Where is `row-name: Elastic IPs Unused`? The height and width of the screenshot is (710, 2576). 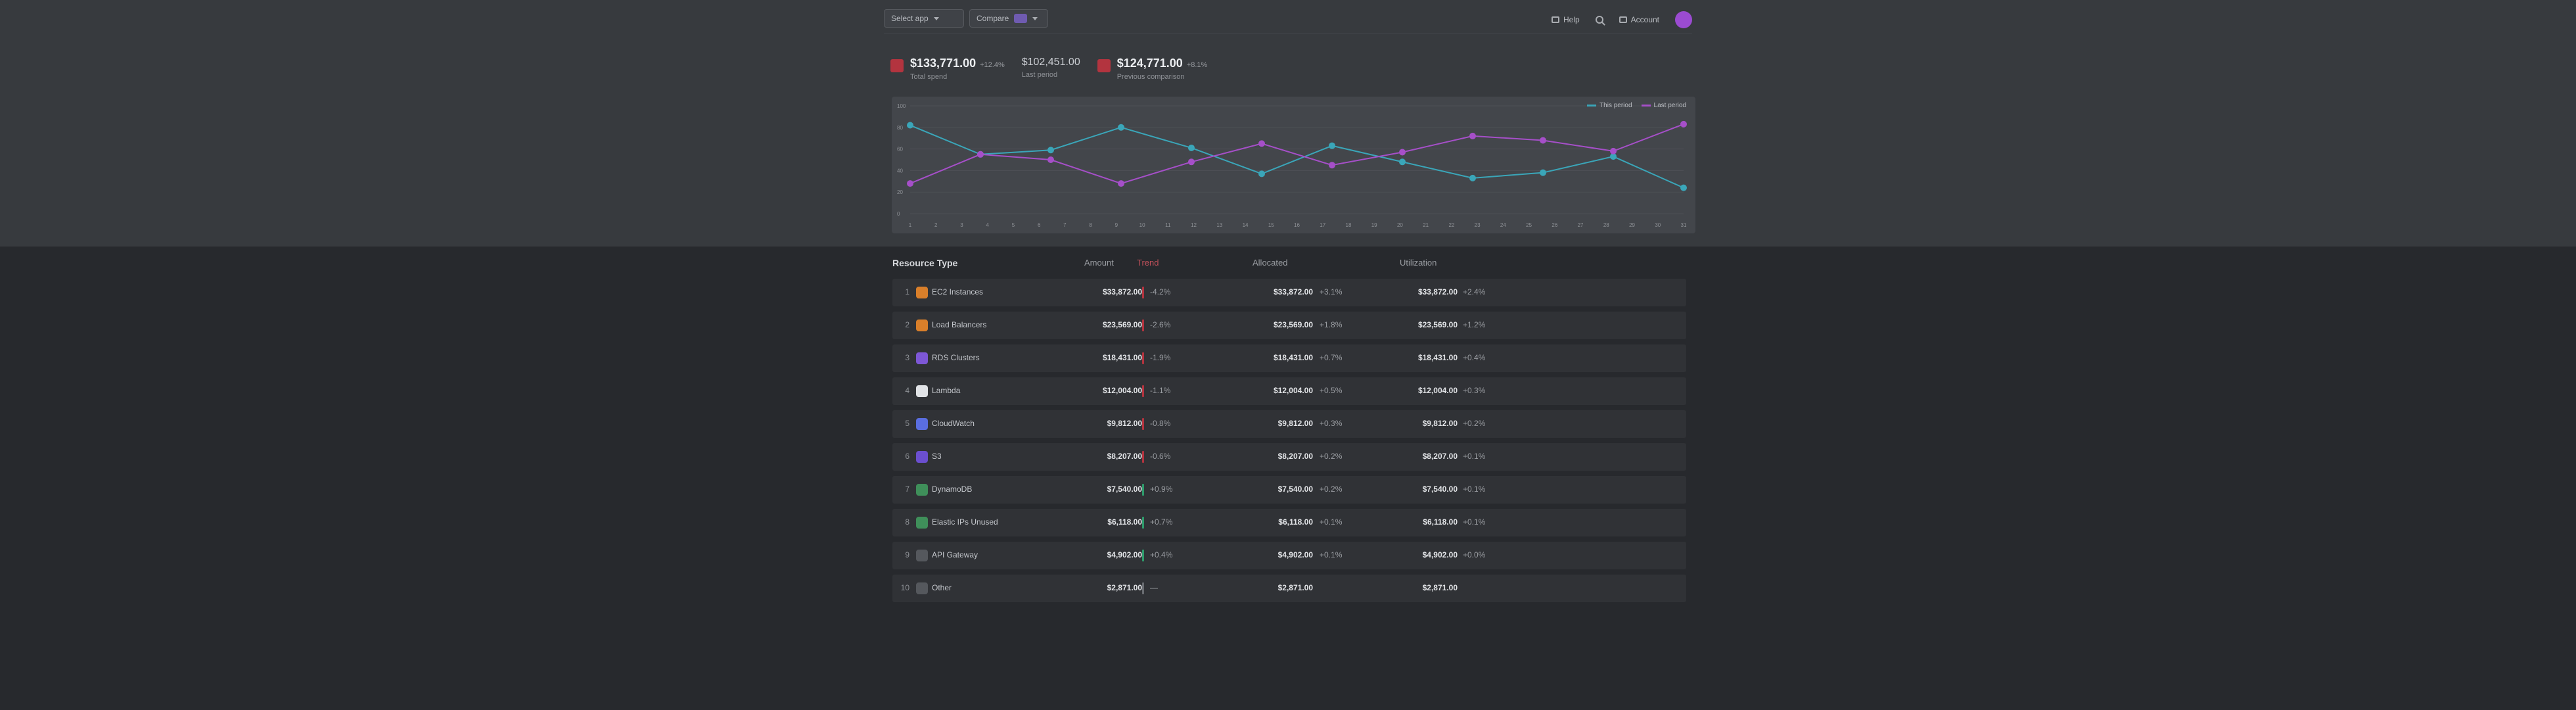
row-name: Elastic IPs Unused is located at coordinates (965, 522).